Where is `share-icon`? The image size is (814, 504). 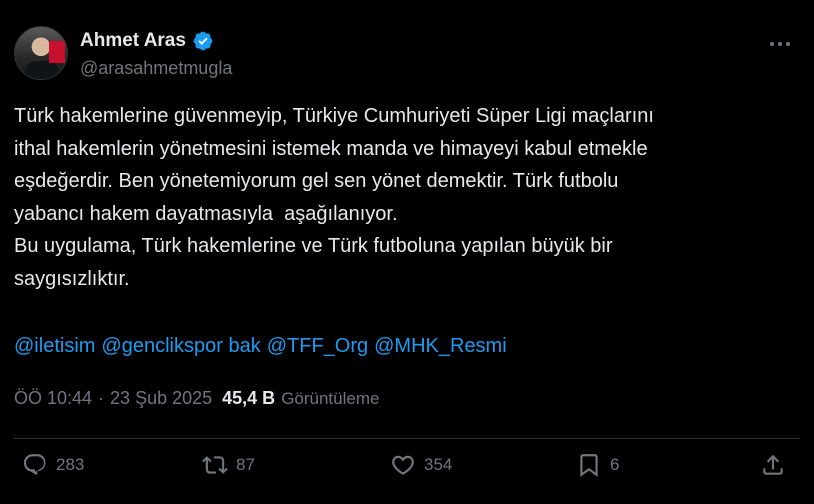 share-icon is located at coordinates (773, 464).